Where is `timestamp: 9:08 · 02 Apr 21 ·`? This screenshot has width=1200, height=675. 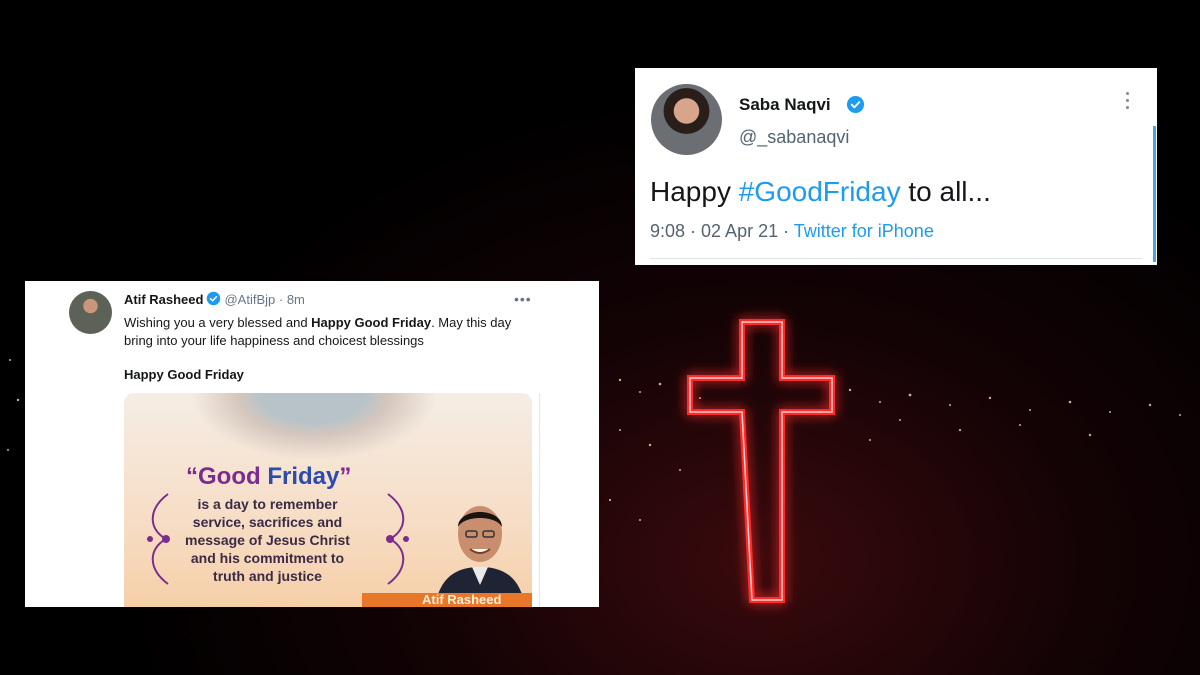 timestamp: 9:08 · 02 Apr 21 · is located at coordinates (722, 231).